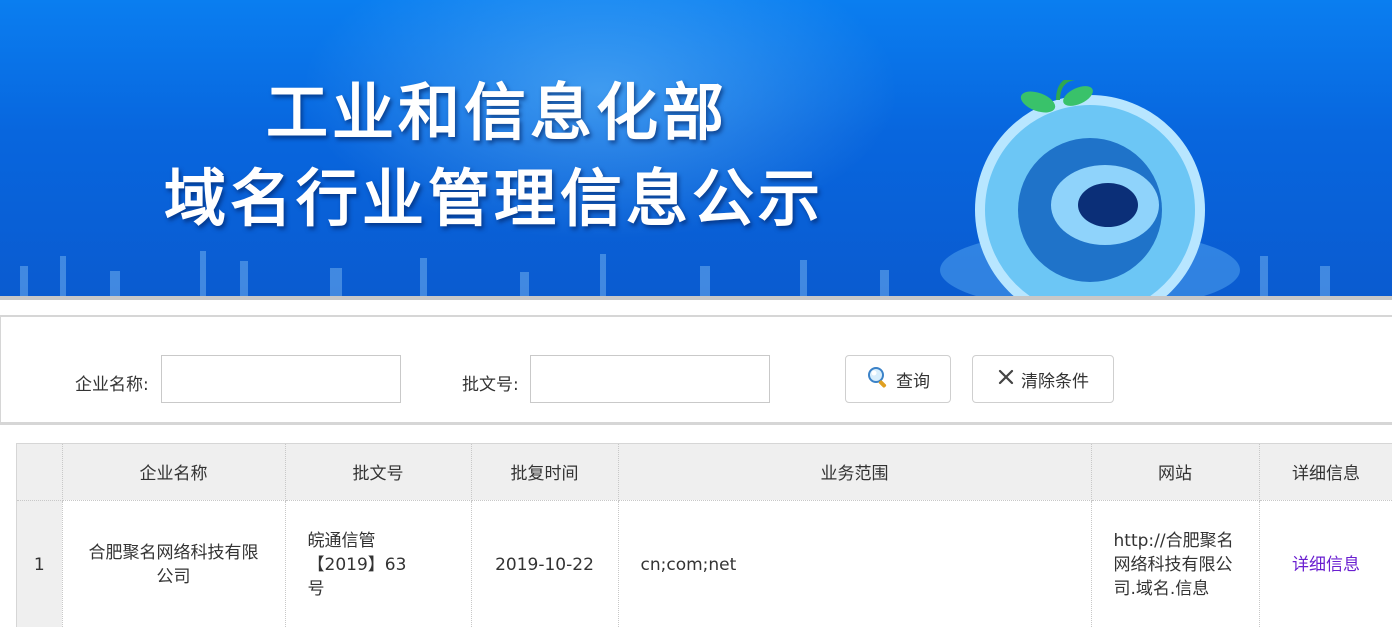 The width and height of the screenshot is (1392, 627). I want to click on at-sign-logo-icon, so click(1090, 188).